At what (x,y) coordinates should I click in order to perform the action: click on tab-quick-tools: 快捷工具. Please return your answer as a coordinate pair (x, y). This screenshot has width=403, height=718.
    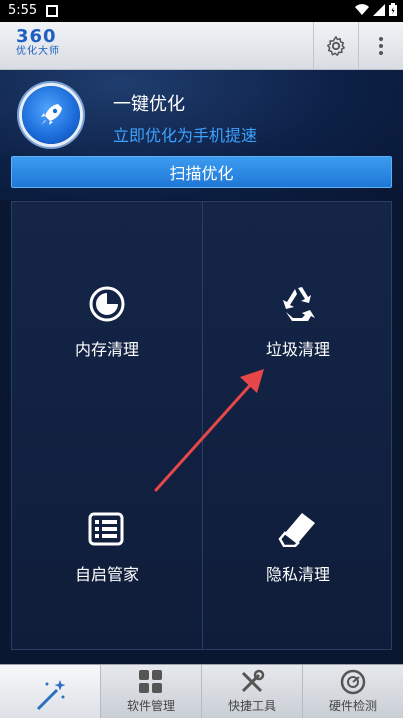
    Looking at the image, I should click on (252, 691).